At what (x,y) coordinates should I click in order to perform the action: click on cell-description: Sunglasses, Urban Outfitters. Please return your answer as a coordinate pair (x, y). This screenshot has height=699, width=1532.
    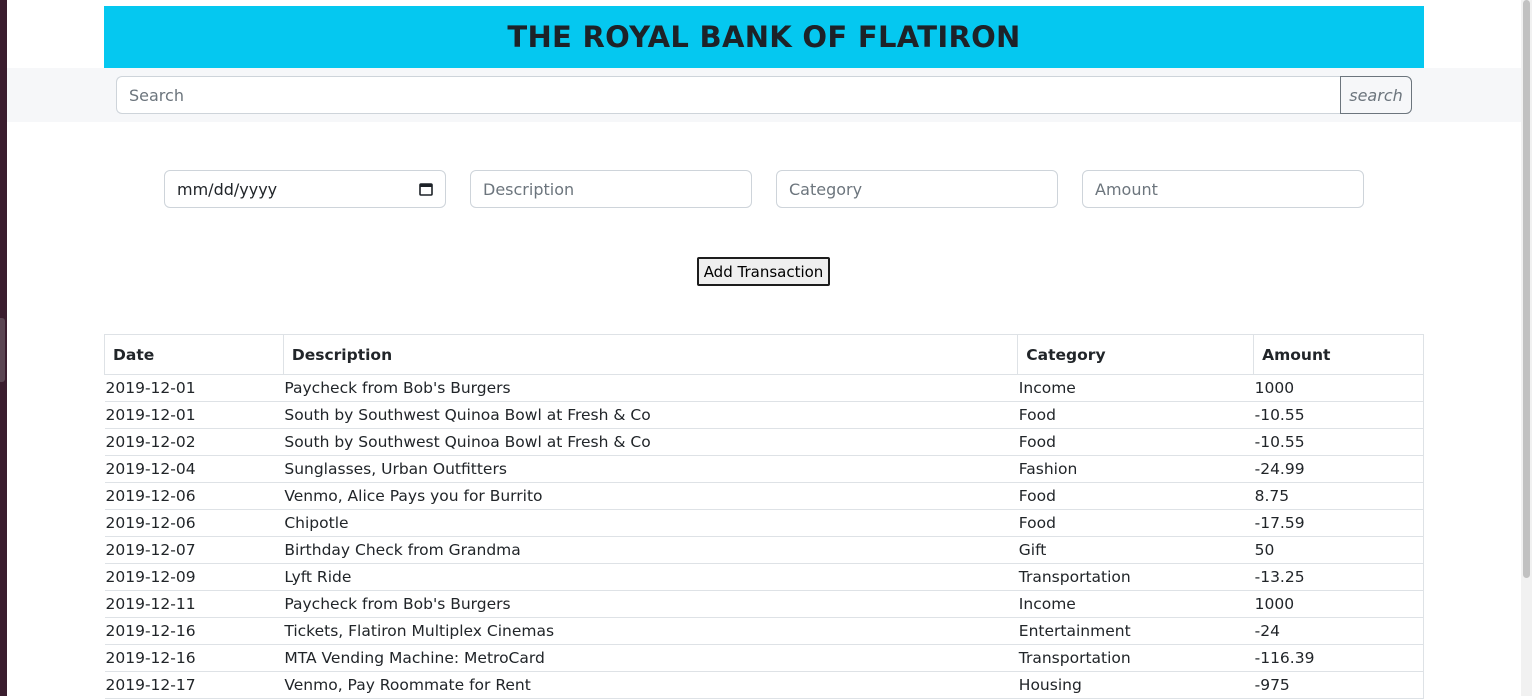
    Looking at the image, I should click on (650, 469).